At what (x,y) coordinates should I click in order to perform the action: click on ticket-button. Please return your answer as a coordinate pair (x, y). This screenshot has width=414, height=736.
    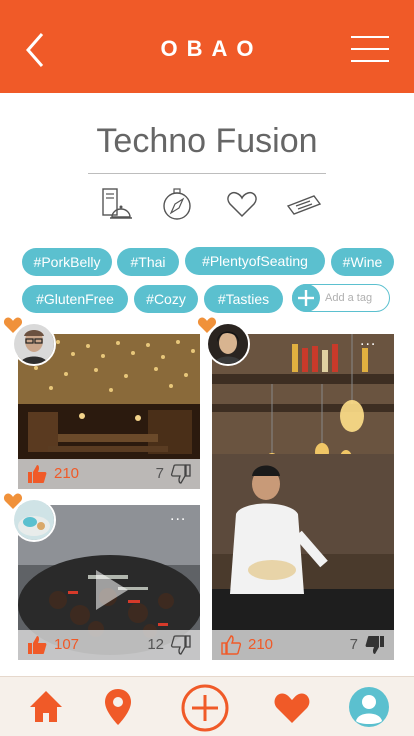
    Looking at the image, I should click on (304, 204).